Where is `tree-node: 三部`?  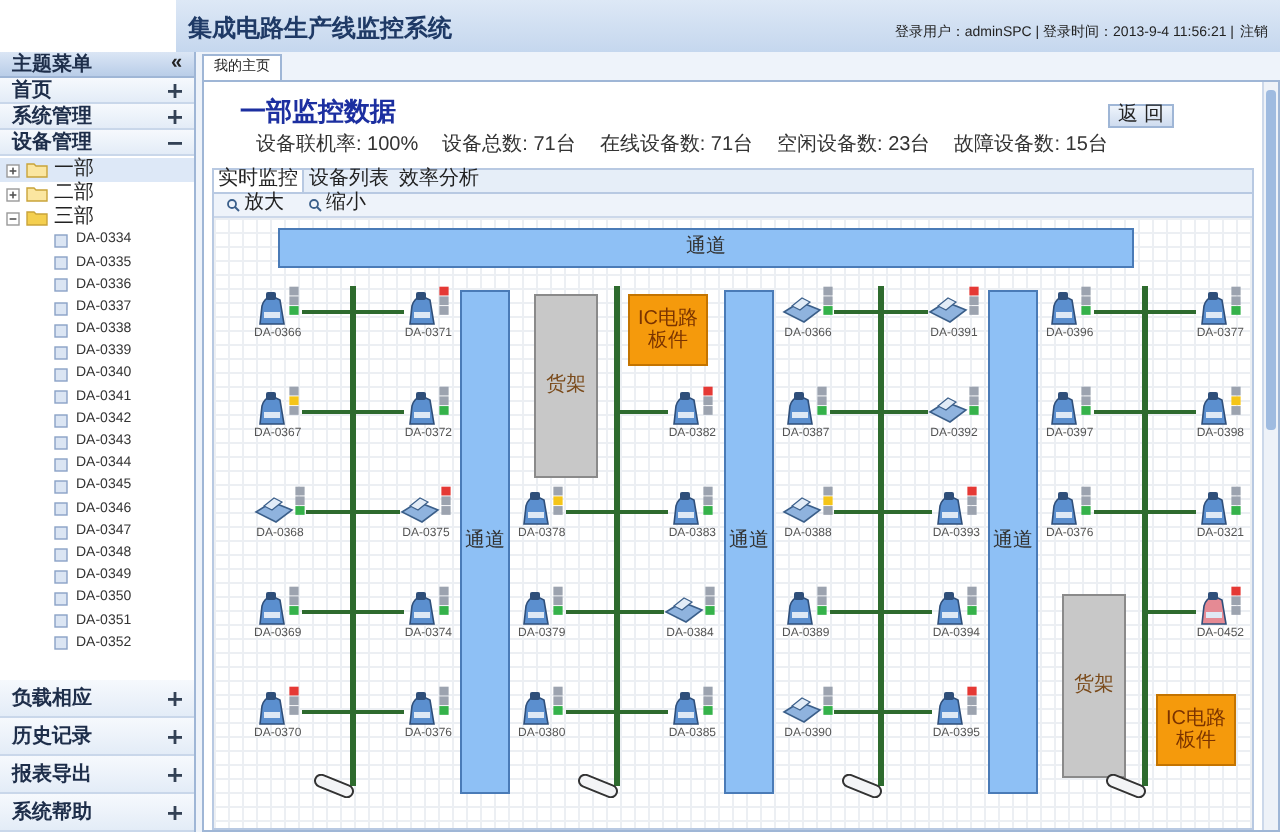
tree-node: 三部 is located at coordinates (97, 218).